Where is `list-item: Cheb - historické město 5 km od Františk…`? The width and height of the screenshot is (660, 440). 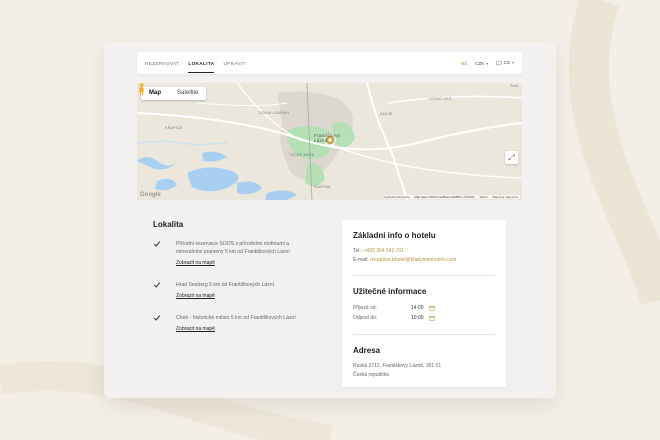 list-item: Cheb - historické město 5 km od Františk… is located at coordinates (233, 323).